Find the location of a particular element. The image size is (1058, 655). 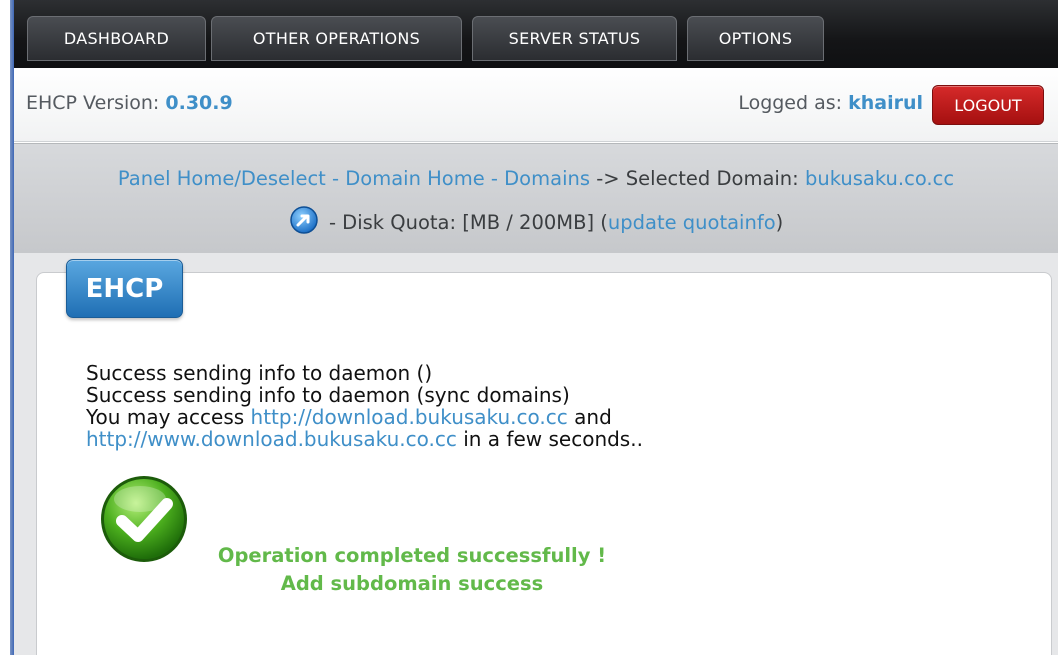

version-label-group: EHCP Version: 0.30.9 is located at coordinates (129, 103).